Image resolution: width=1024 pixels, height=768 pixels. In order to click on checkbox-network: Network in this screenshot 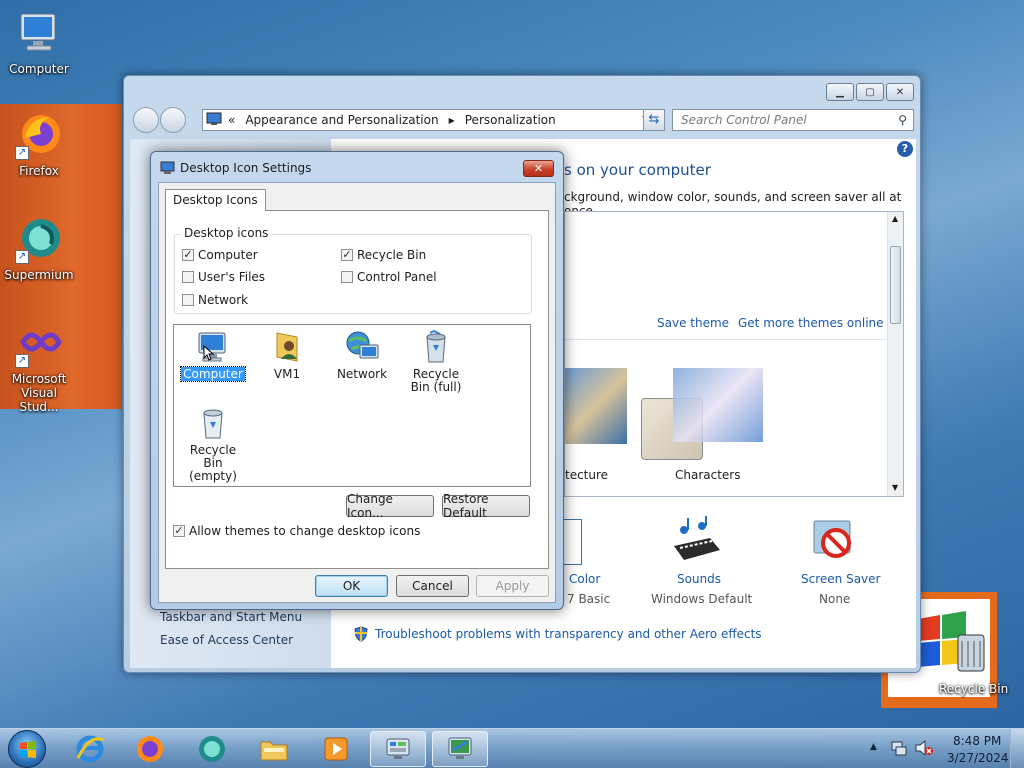, I will do `click(215, 300)`.